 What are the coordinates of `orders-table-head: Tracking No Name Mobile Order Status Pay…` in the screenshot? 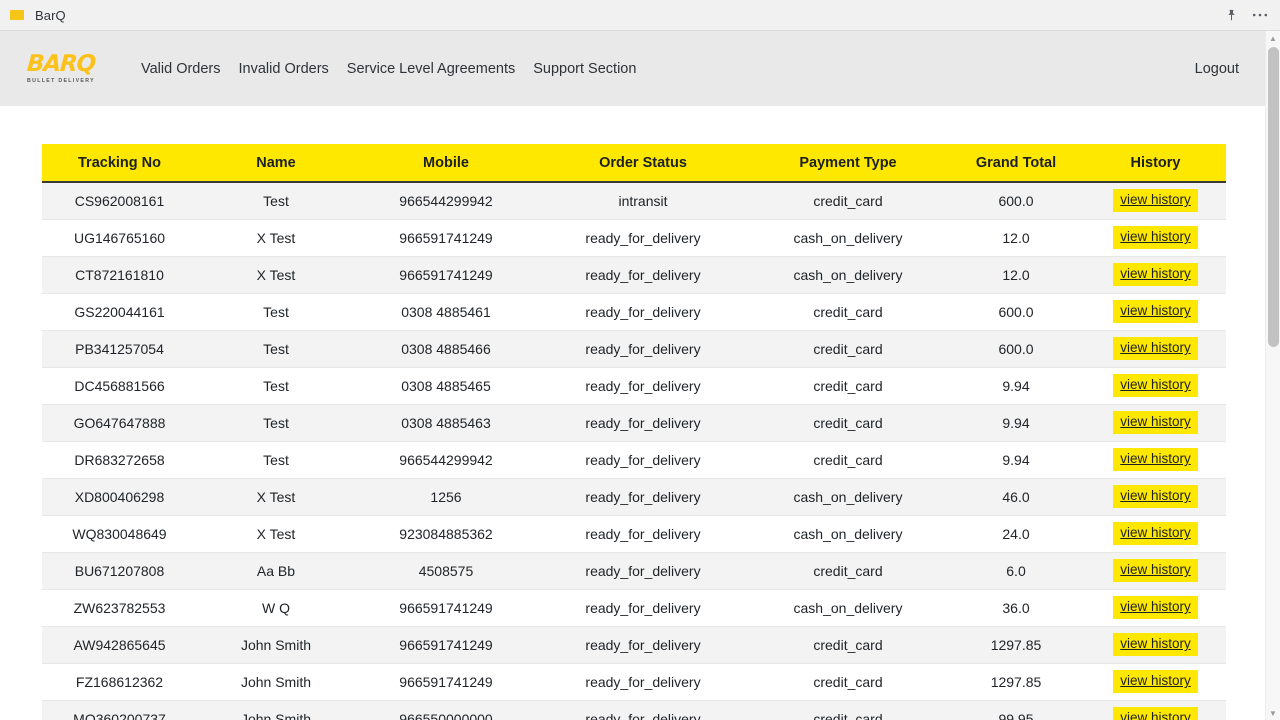 It's located at (634, 163).